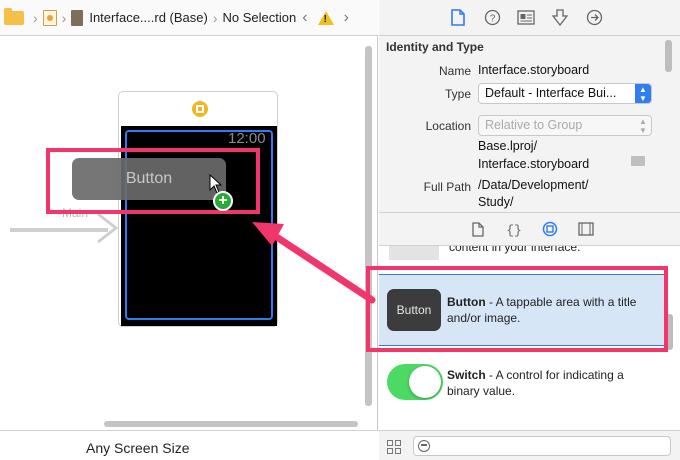  I want to click on full-path-label: Full Path, so click(447, 187).